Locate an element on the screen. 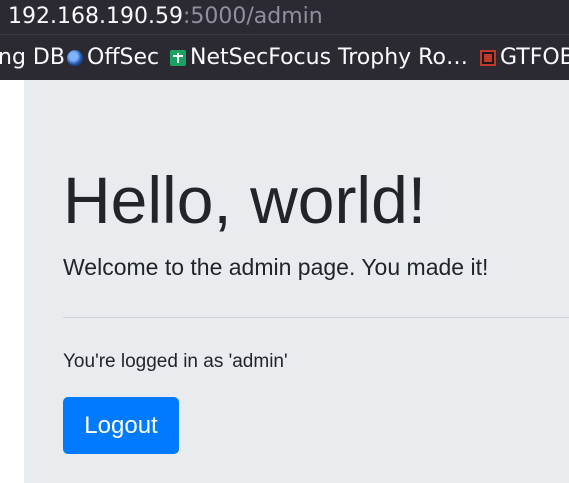 Image resolution: width=569 pixels, height=483 pixels. lead-text: Welcome to the admin page. You made it! is located at coordinates (276, 267).